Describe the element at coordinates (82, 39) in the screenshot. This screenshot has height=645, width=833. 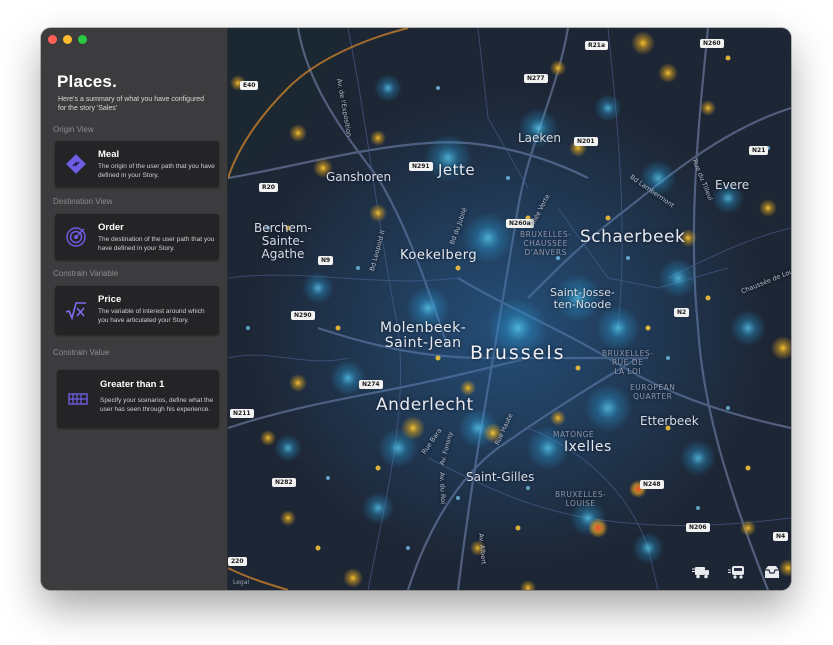
I see `zoom-window-button` at that location.